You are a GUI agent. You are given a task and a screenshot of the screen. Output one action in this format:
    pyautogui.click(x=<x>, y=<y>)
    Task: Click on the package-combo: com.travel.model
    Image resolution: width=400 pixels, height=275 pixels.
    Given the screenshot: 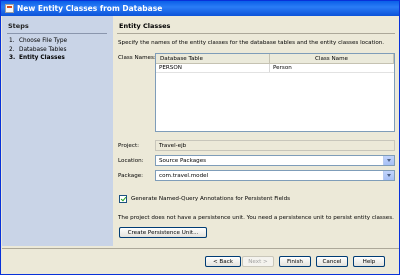 What is the action you would take?
    pyautogui.click(x=275, y=175)
    